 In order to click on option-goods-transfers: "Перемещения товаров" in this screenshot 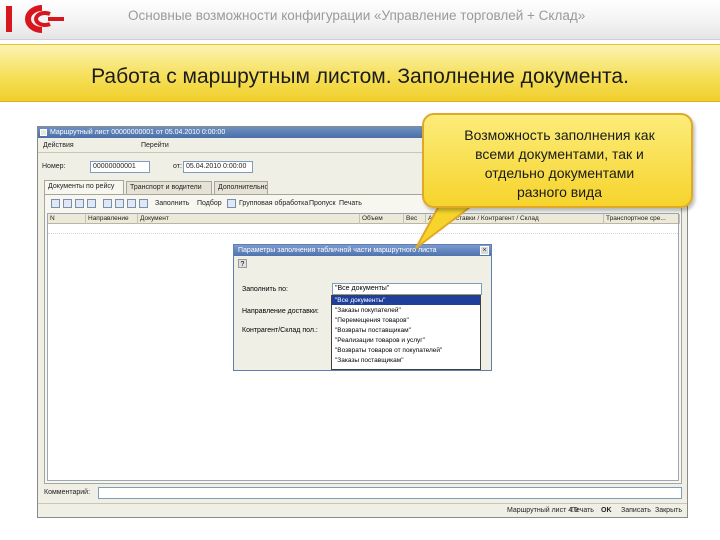, I will do `click(406, 320)`.